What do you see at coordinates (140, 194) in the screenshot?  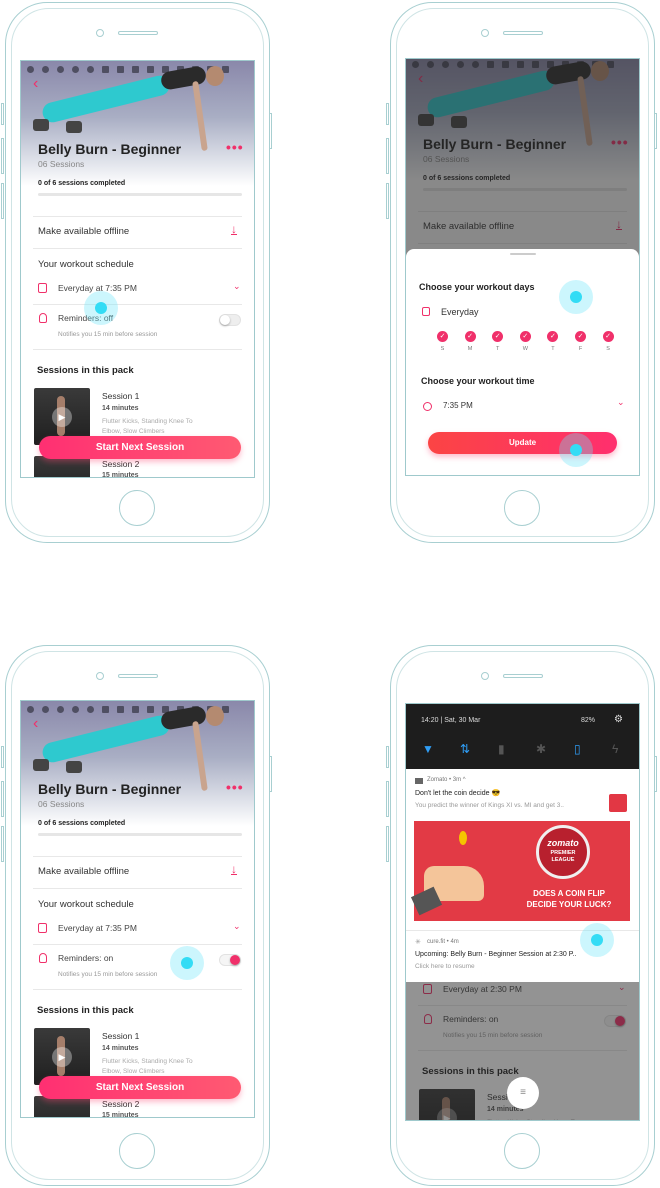 I see `progress-bar` at bounding box center [140, 194].